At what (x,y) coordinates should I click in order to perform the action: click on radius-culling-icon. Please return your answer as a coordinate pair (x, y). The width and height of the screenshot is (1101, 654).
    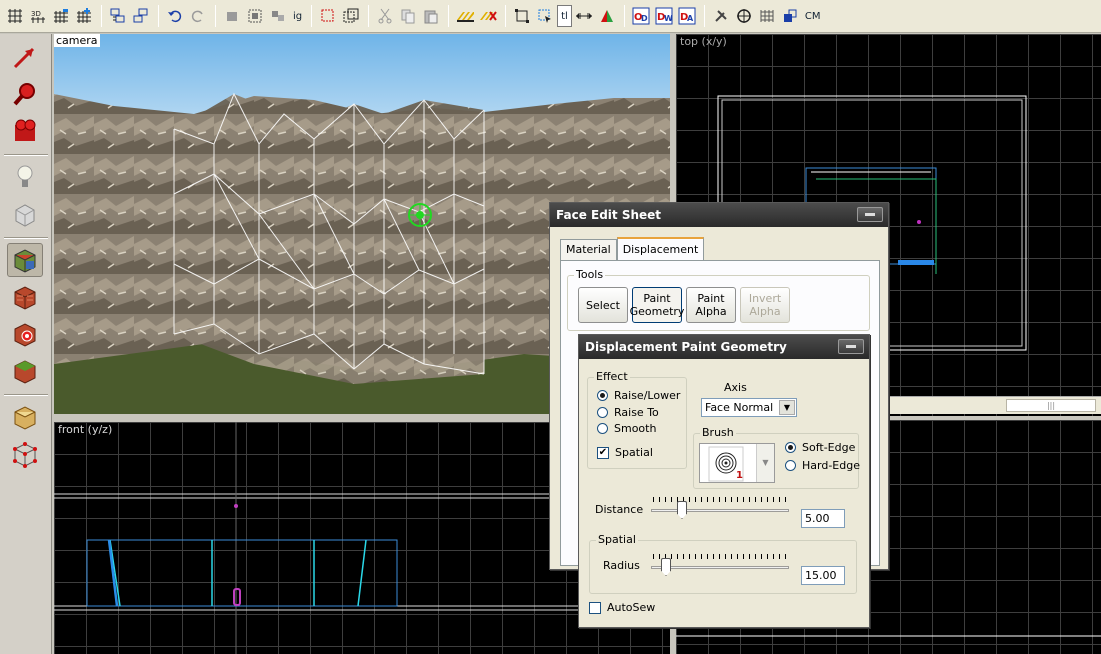
    Looking at the image, I should click on (790, 16).